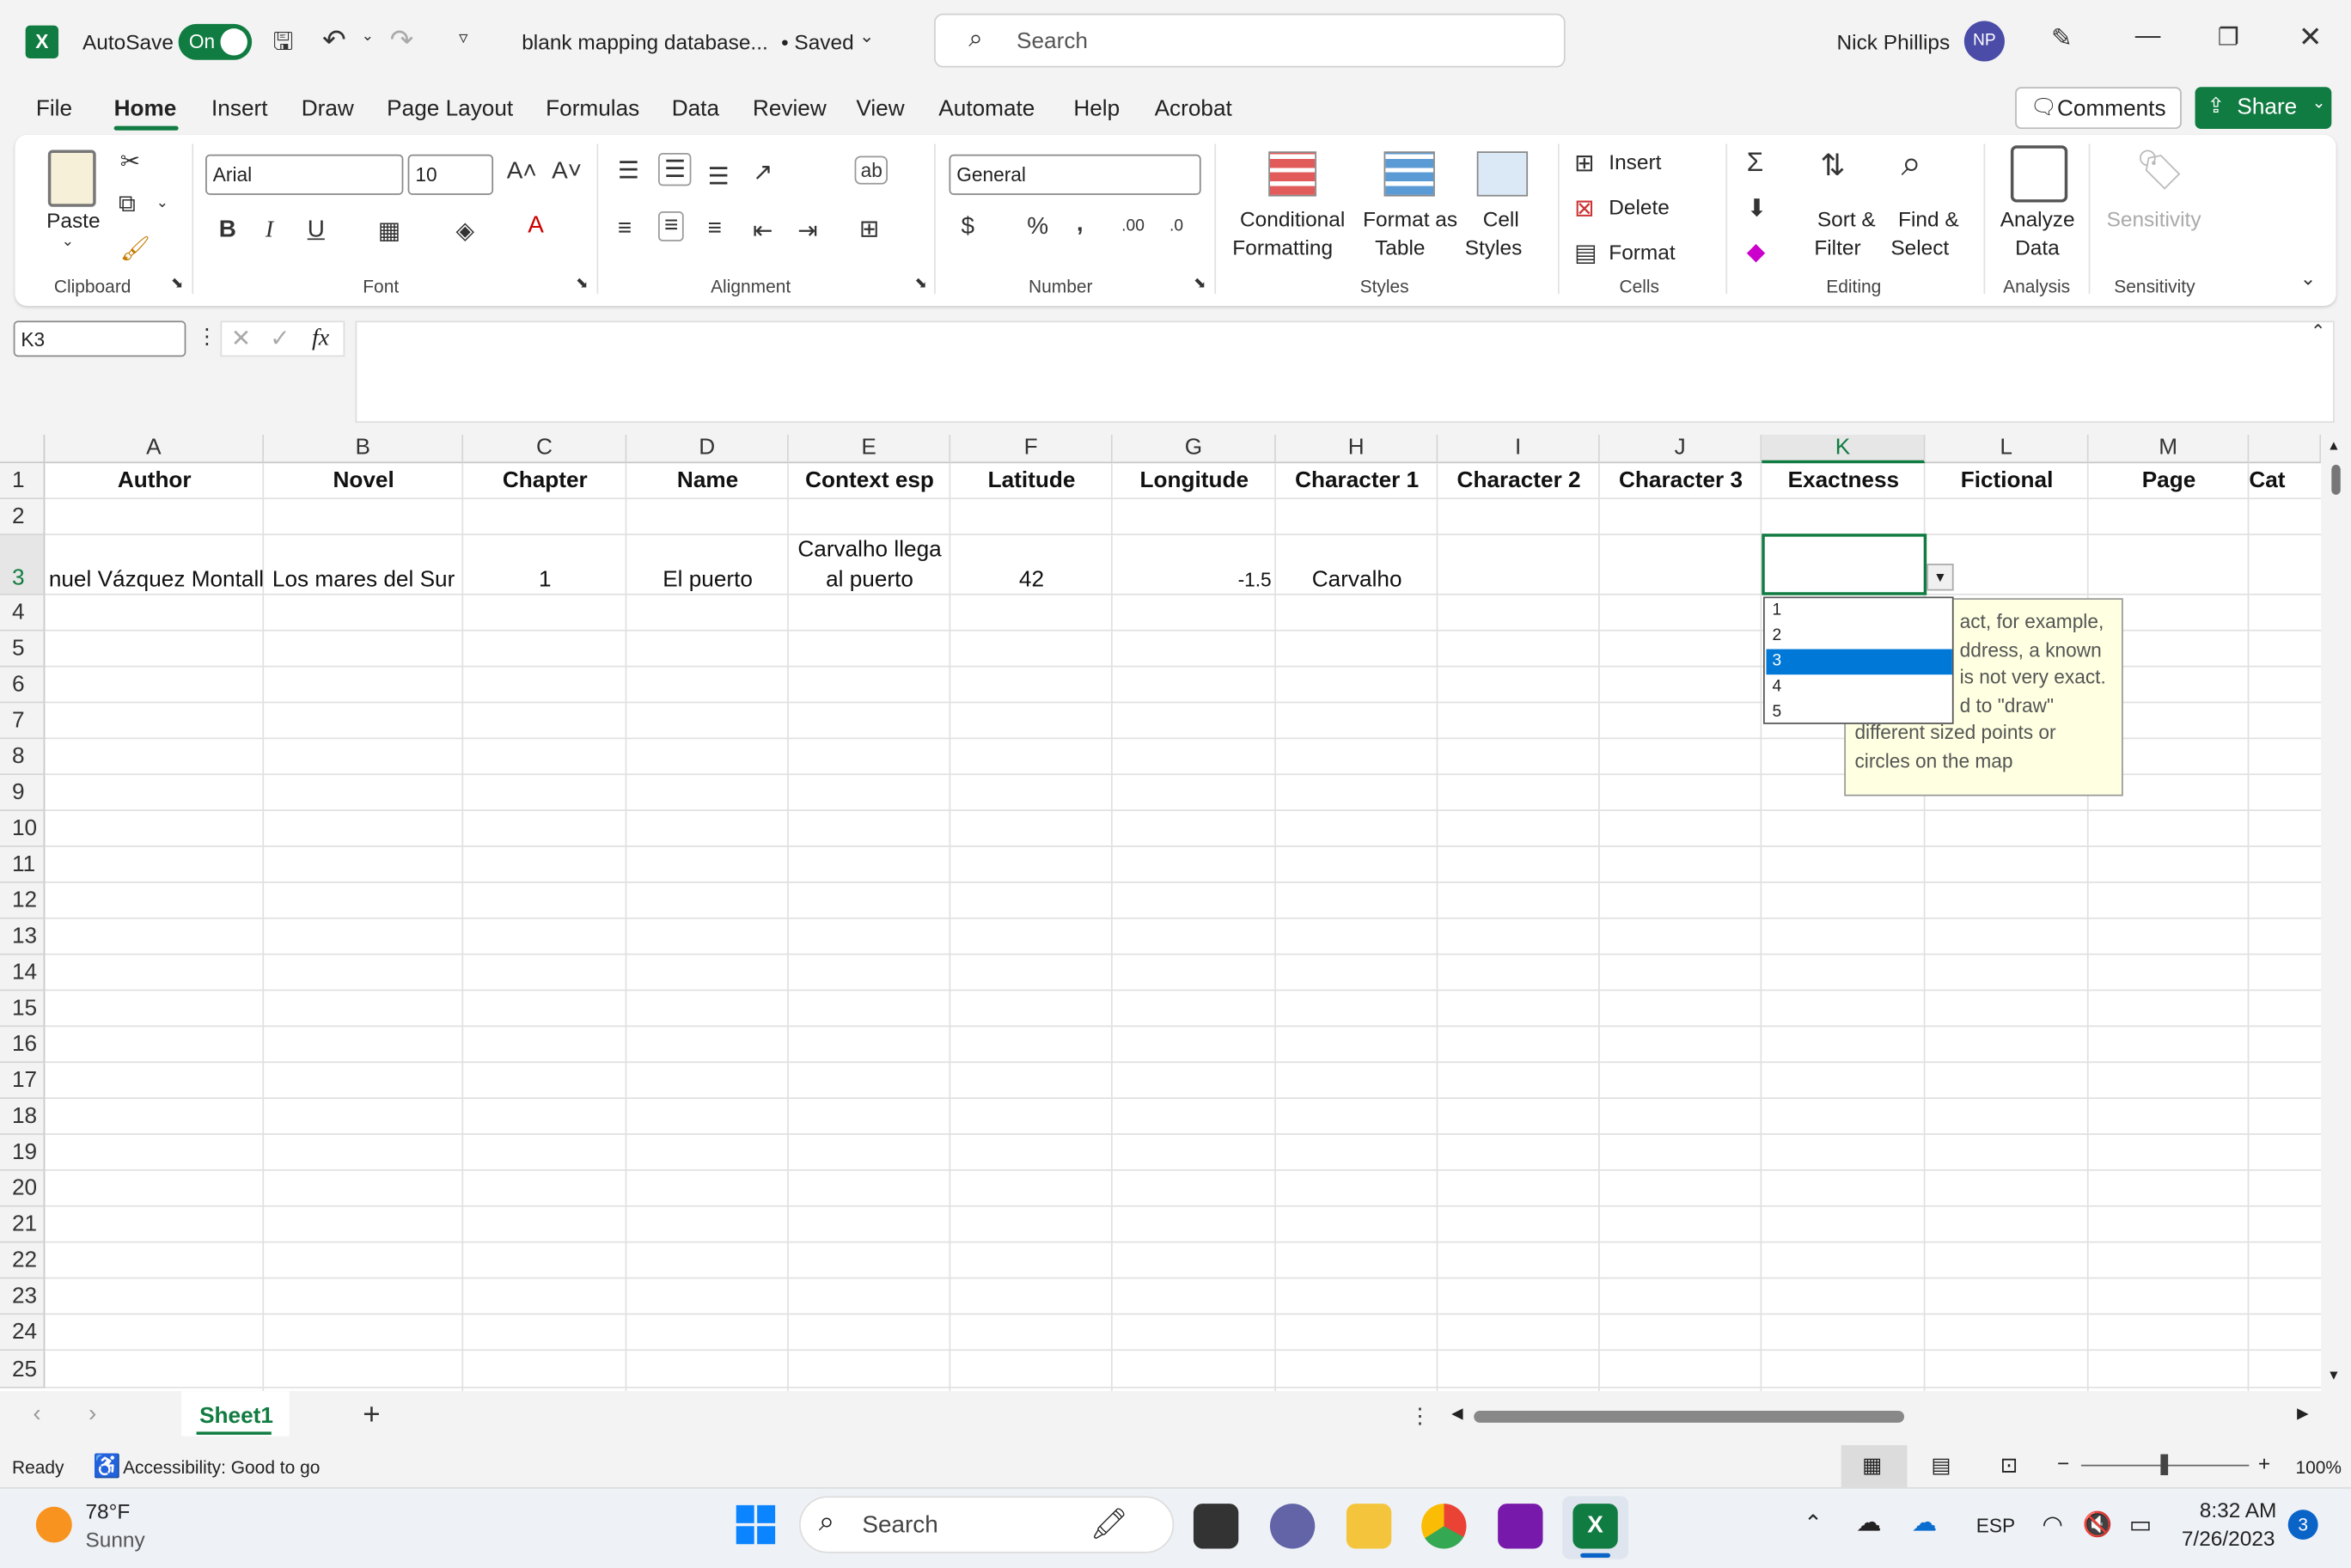 The width and height of the screenshot is (2351, 1568). Describe the element at coordinates (869, 579) in the screenshot. I see `cell-e3-line2: al puerto` at that location.